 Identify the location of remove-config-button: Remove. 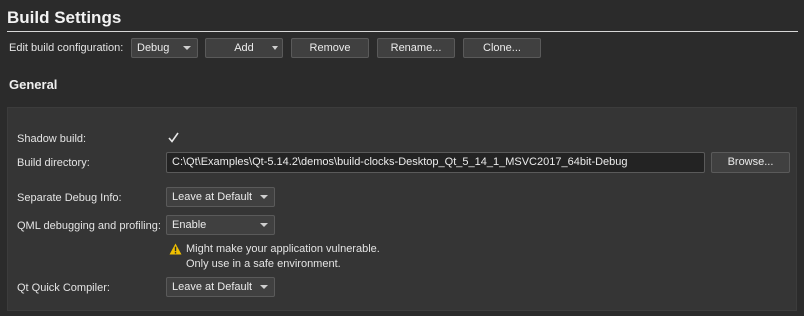
(330, 48).